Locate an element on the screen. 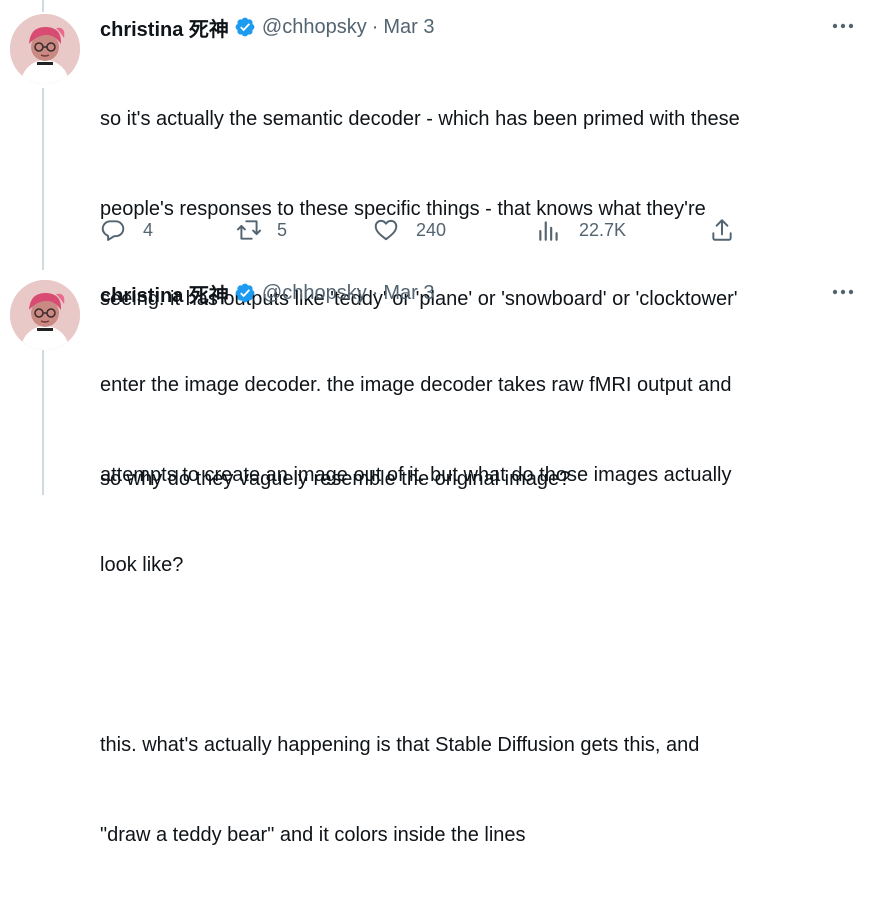 This screenshot has width=877, height=910. like-count: 240 is located at coordinates (431, 229).